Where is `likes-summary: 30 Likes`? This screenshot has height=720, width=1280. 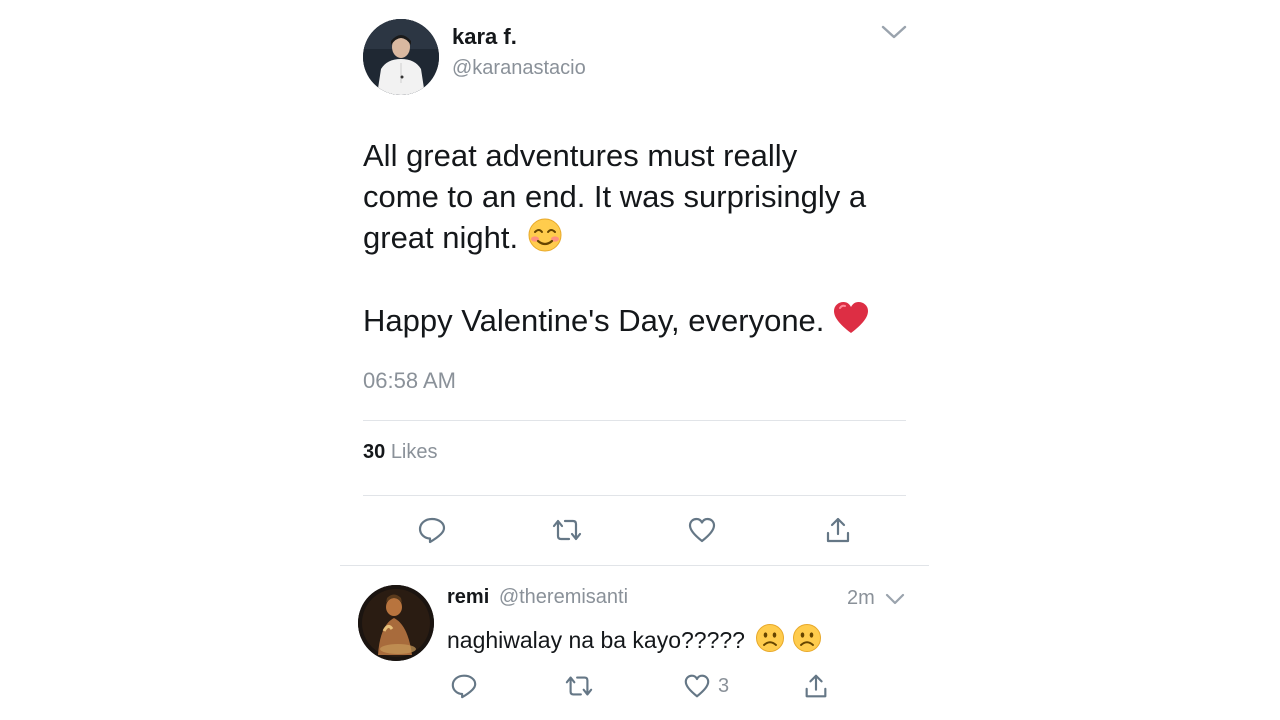 likes-summary: 30 Likes is located at coordinates (400, 452).